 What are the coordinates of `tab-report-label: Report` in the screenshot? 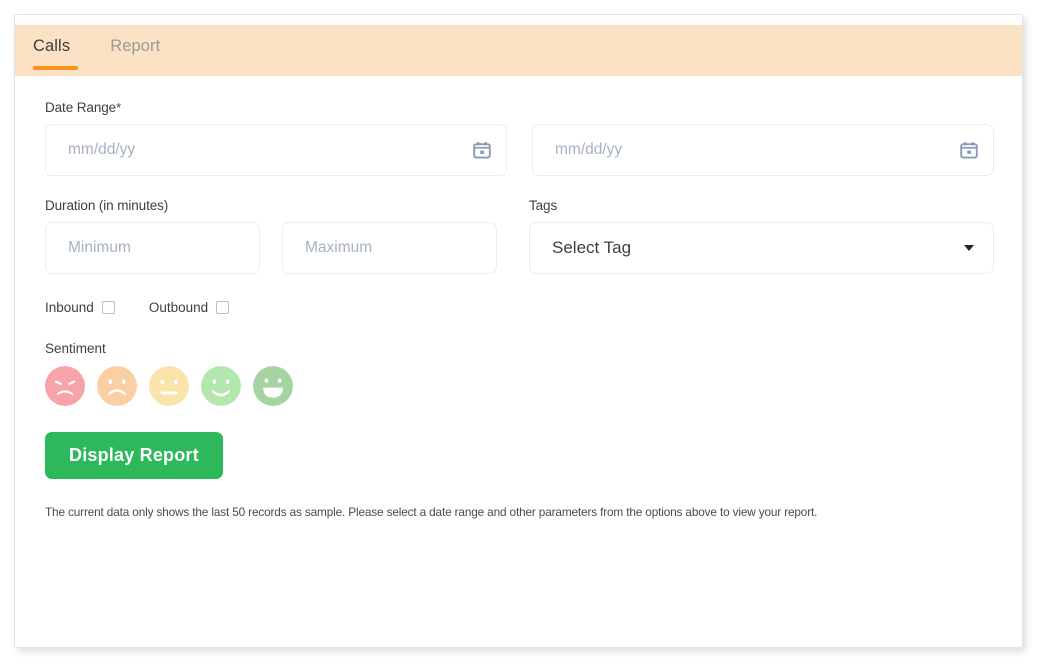 It's located at (135, 46).